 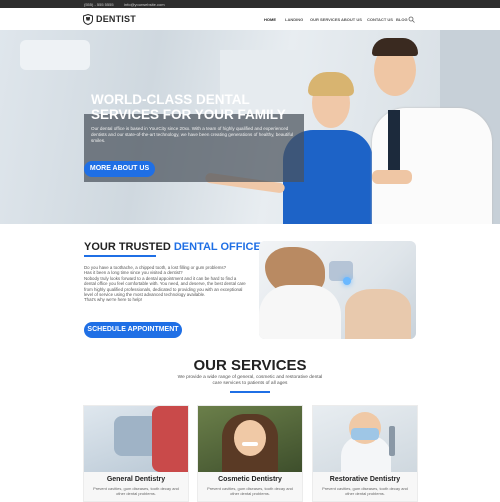 I want to click on search-icon, so click(x=411, y=19).